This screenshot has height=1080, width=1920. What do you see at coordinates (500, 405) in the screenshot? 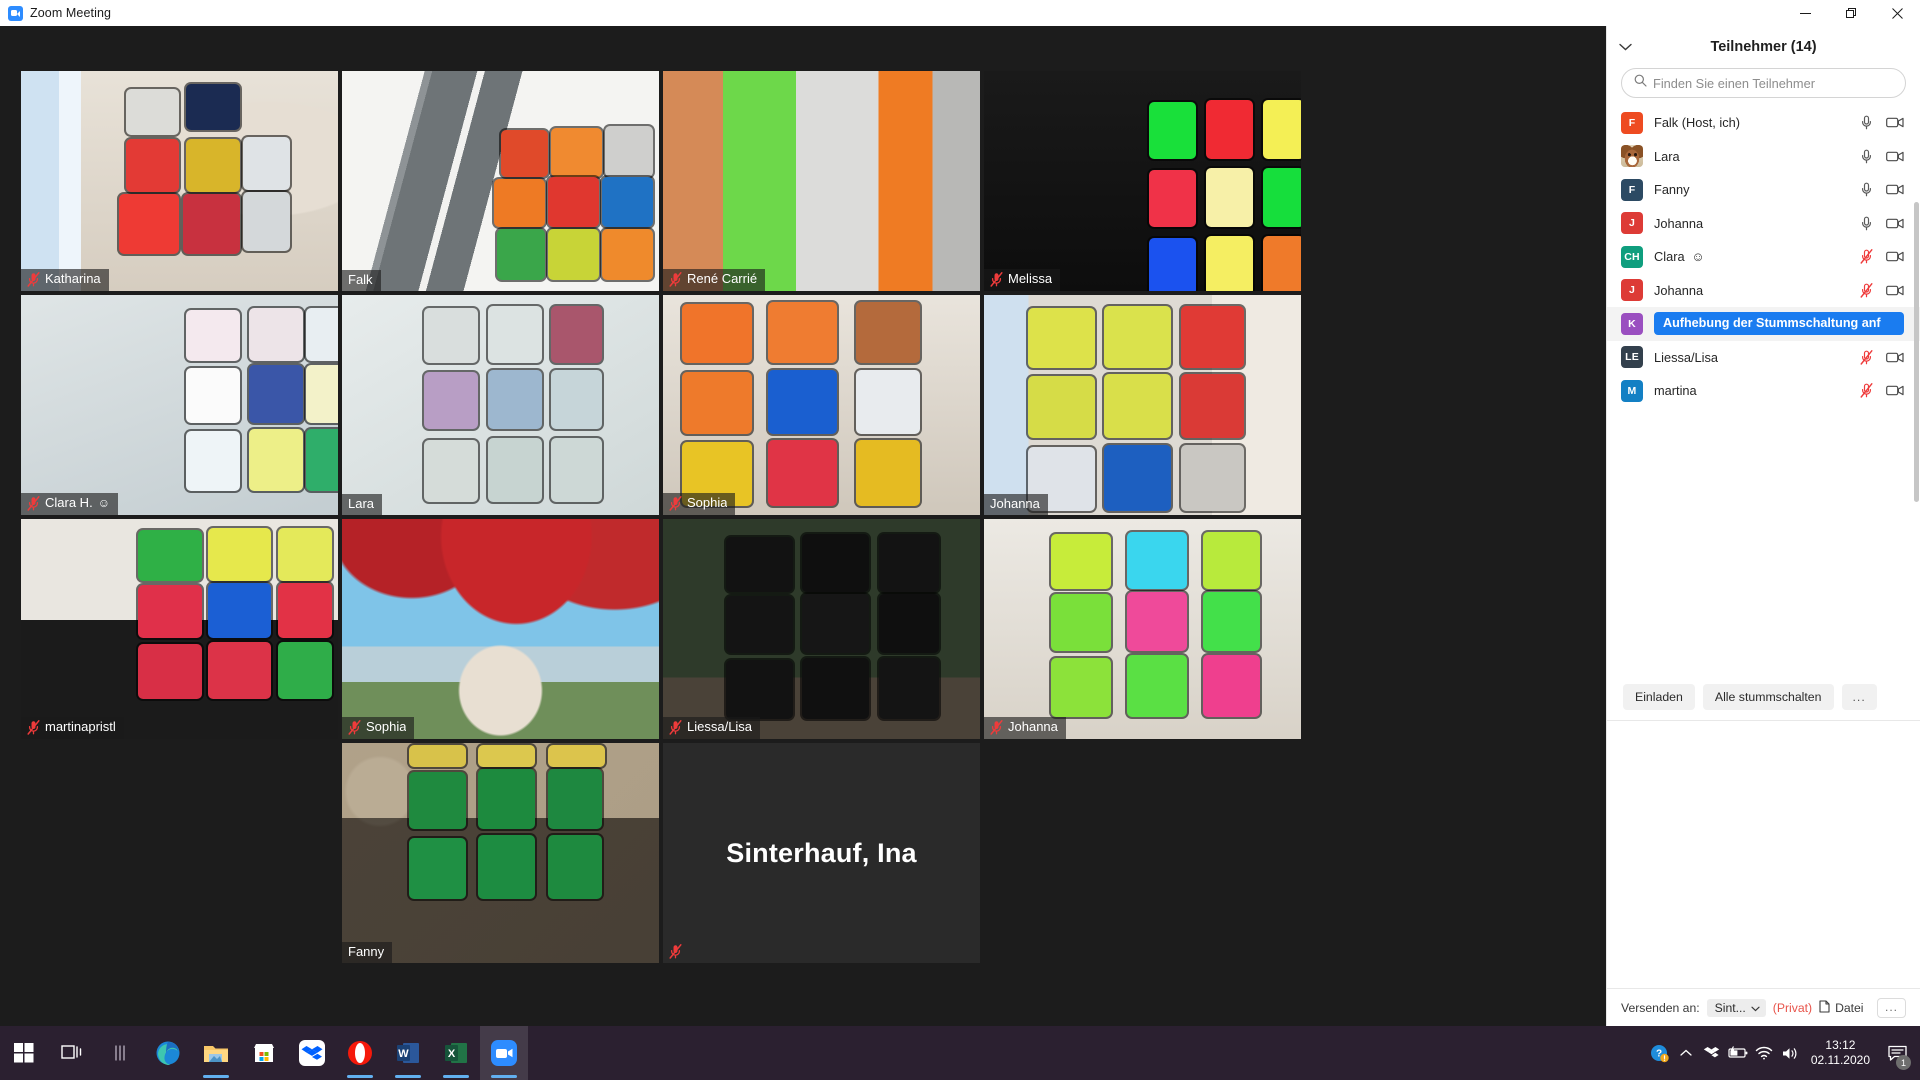
I see `video-tile: Lara` at bounding box center [500, 405].